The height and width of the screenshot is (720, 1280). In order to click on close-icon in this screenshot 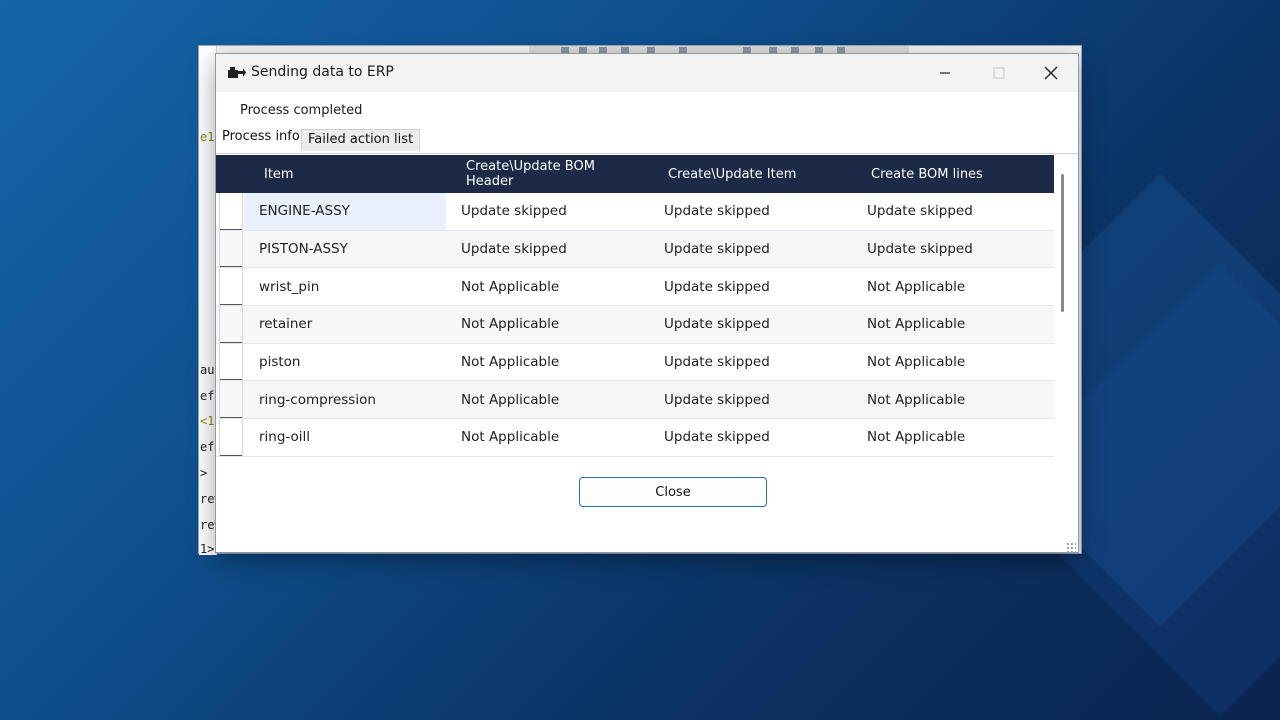, I will do `click(1051, 73)`.